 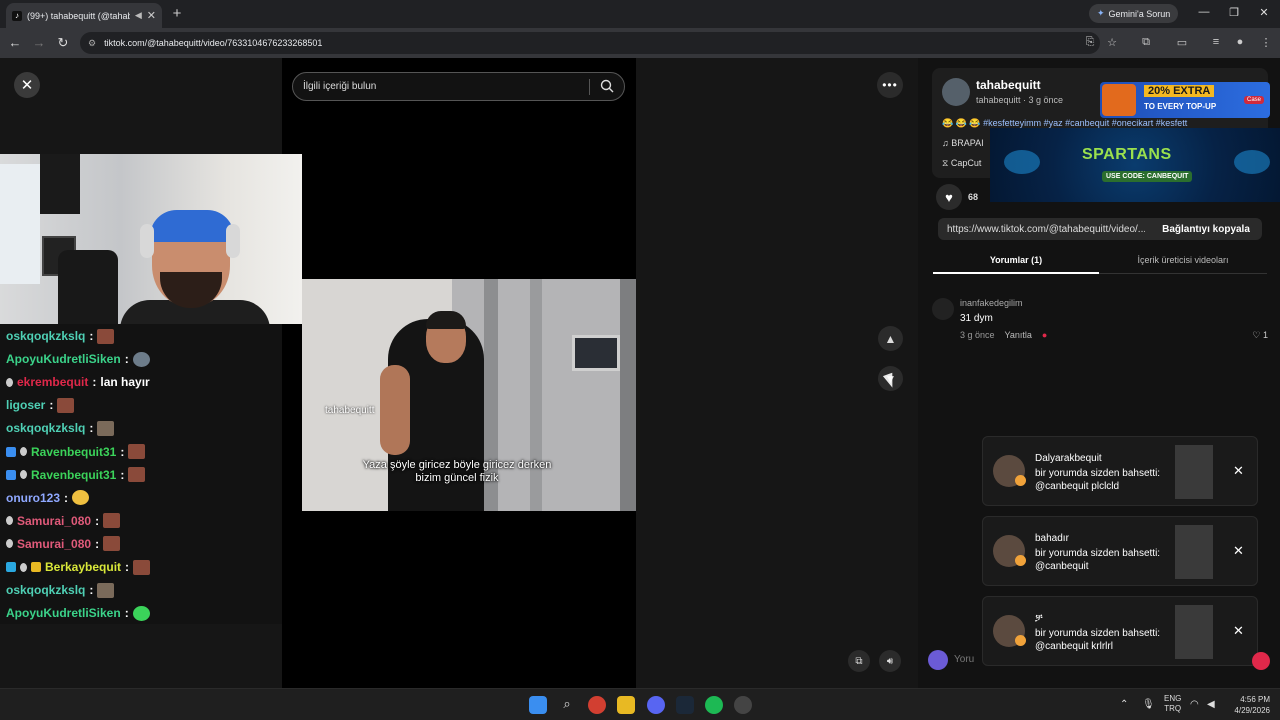 I want to click on commenter-avatar, so click(x=943, y=309).